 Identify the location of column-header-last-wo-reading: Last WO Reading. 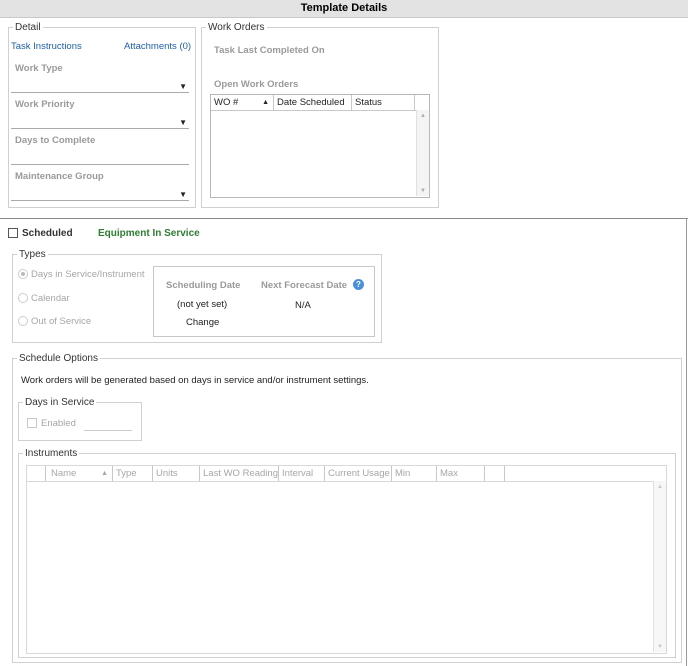
(239, 473).